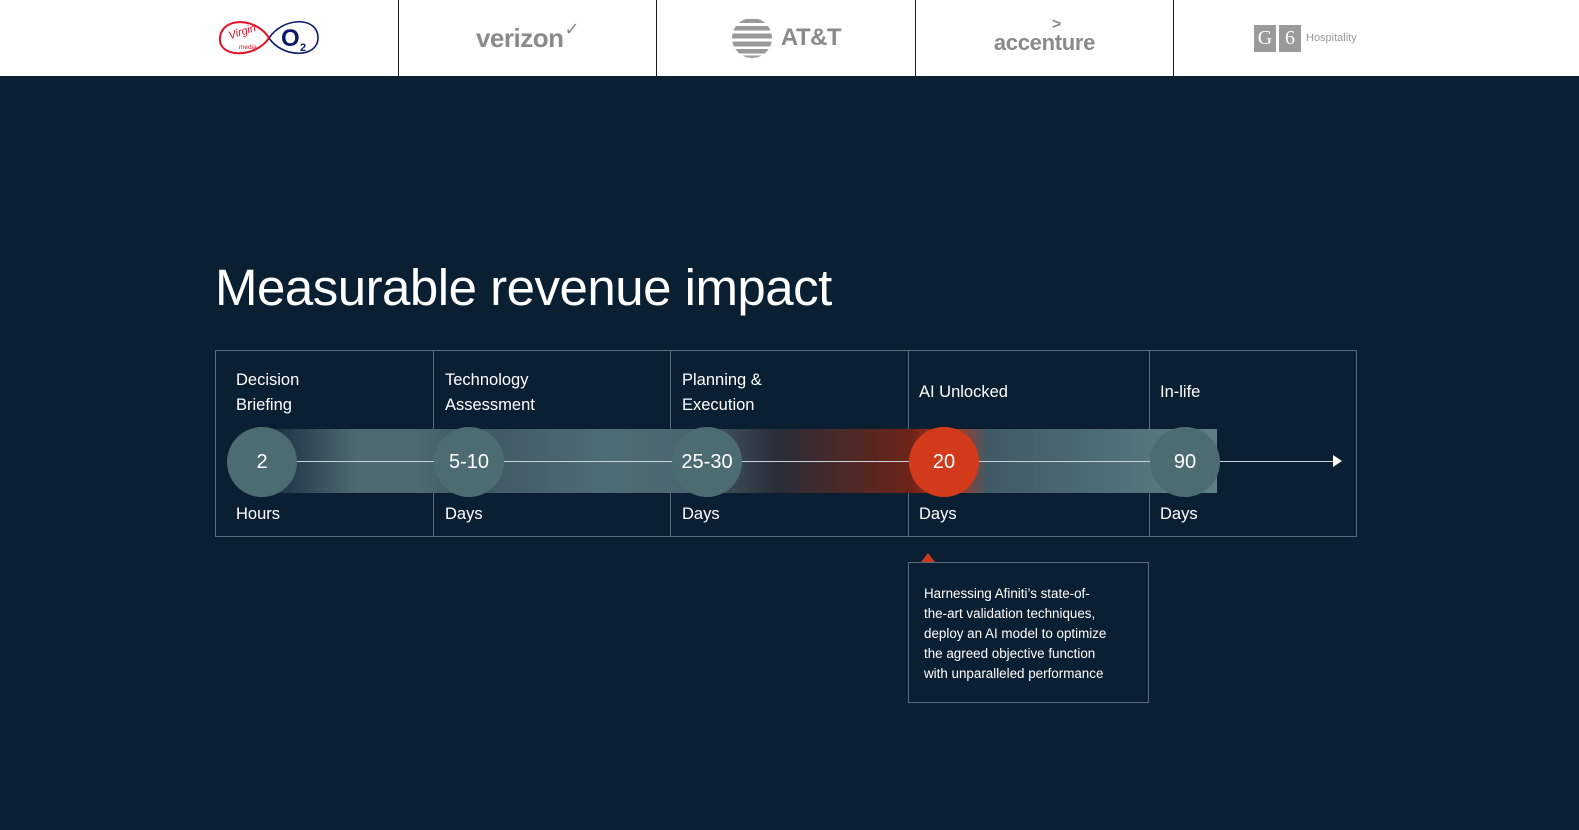  I want to click on virgin-media-o2-logo: Virgin media O 2, so click(268, 38).